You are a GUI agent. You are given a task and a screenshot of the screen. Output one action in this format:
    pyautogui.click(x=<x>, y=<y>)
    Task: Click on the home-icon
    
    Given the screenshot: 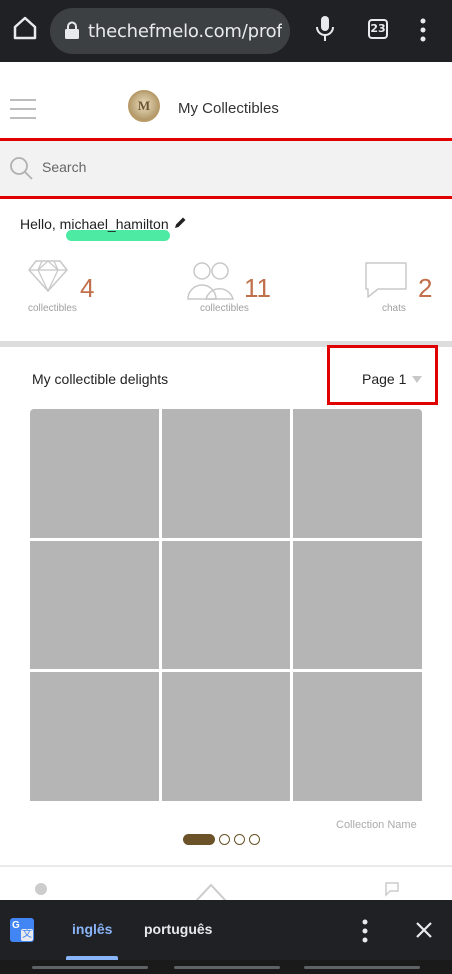 What is the action you would take?
    pyautogui.click(x=25, y=28)
    